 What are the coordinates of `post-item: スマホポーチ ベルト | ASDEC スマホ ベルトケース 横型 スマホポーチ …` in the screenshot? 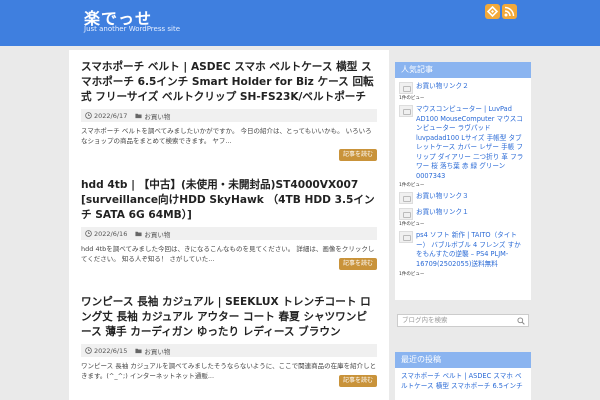 It's located at (229, 110).